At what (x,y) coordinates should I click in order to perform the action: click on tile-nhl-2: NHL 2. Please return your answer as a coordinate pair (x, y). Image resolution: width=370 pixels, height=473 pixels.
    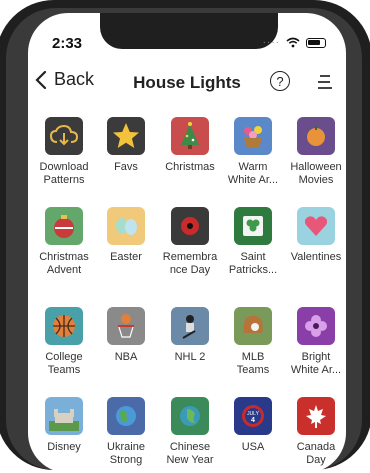
    Looking at the image, I should click on (190, 335).